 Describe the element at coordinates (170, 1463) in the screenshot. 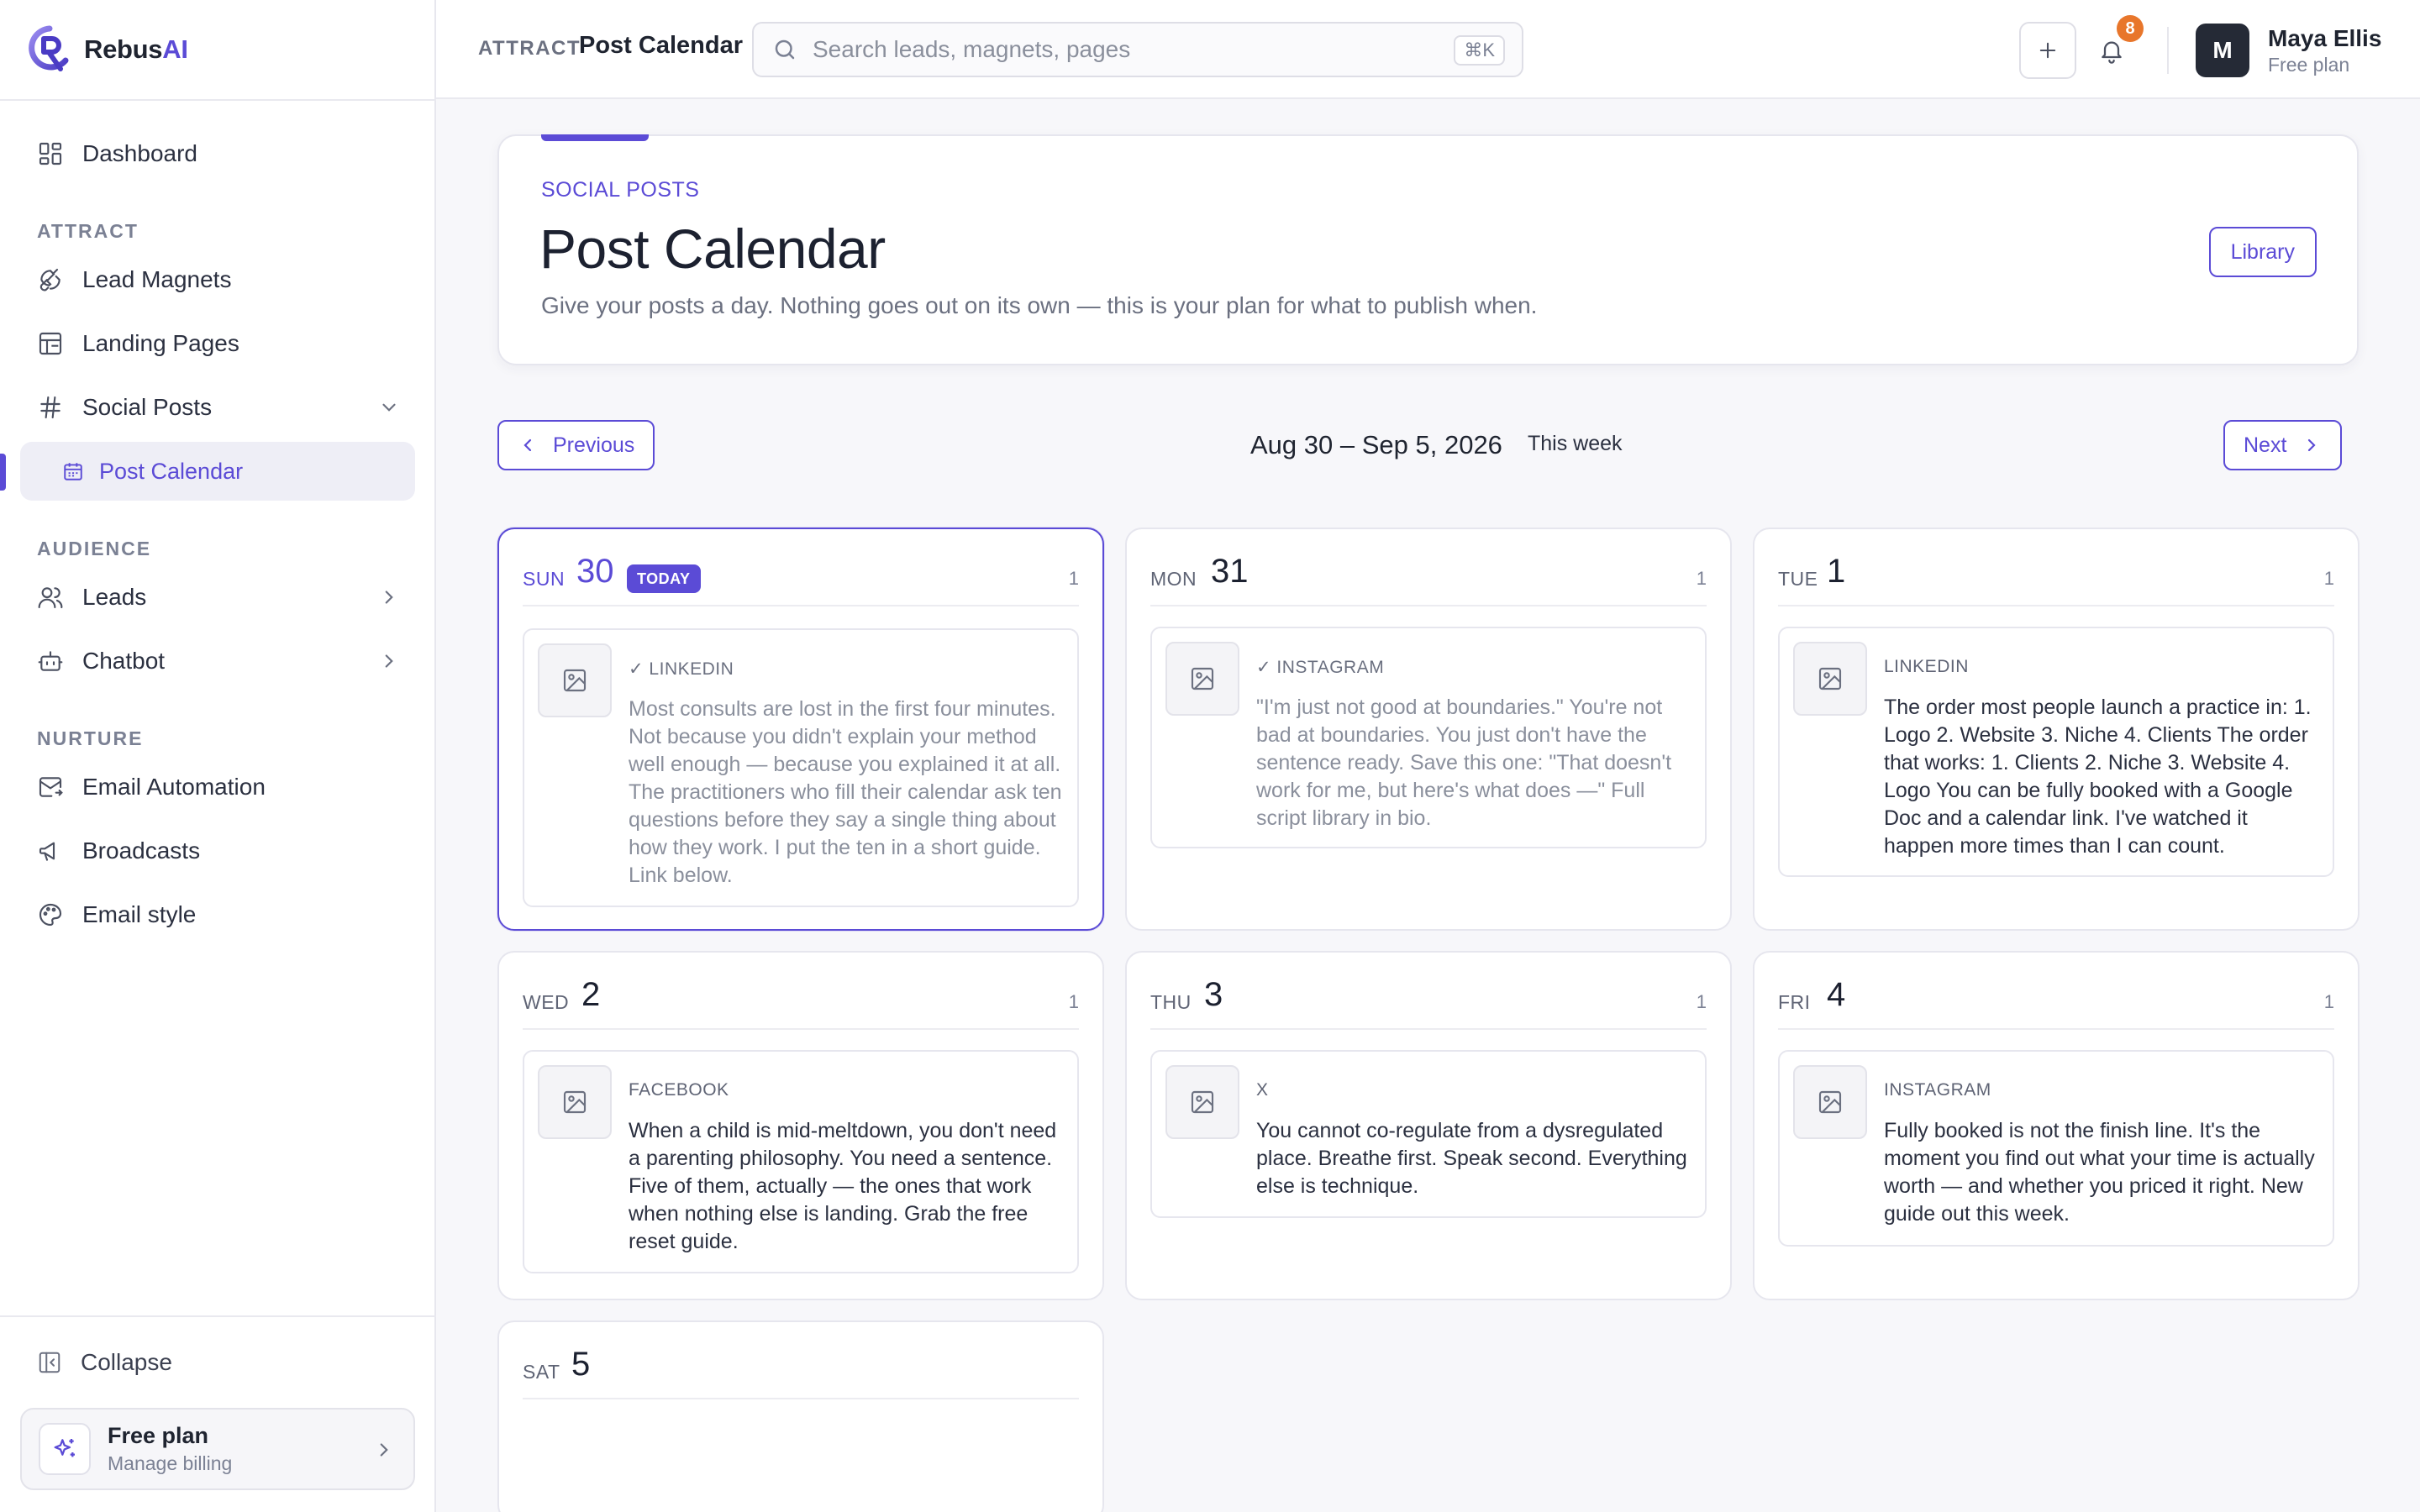

I see `plan-subtitle: Manage billing` at that location.